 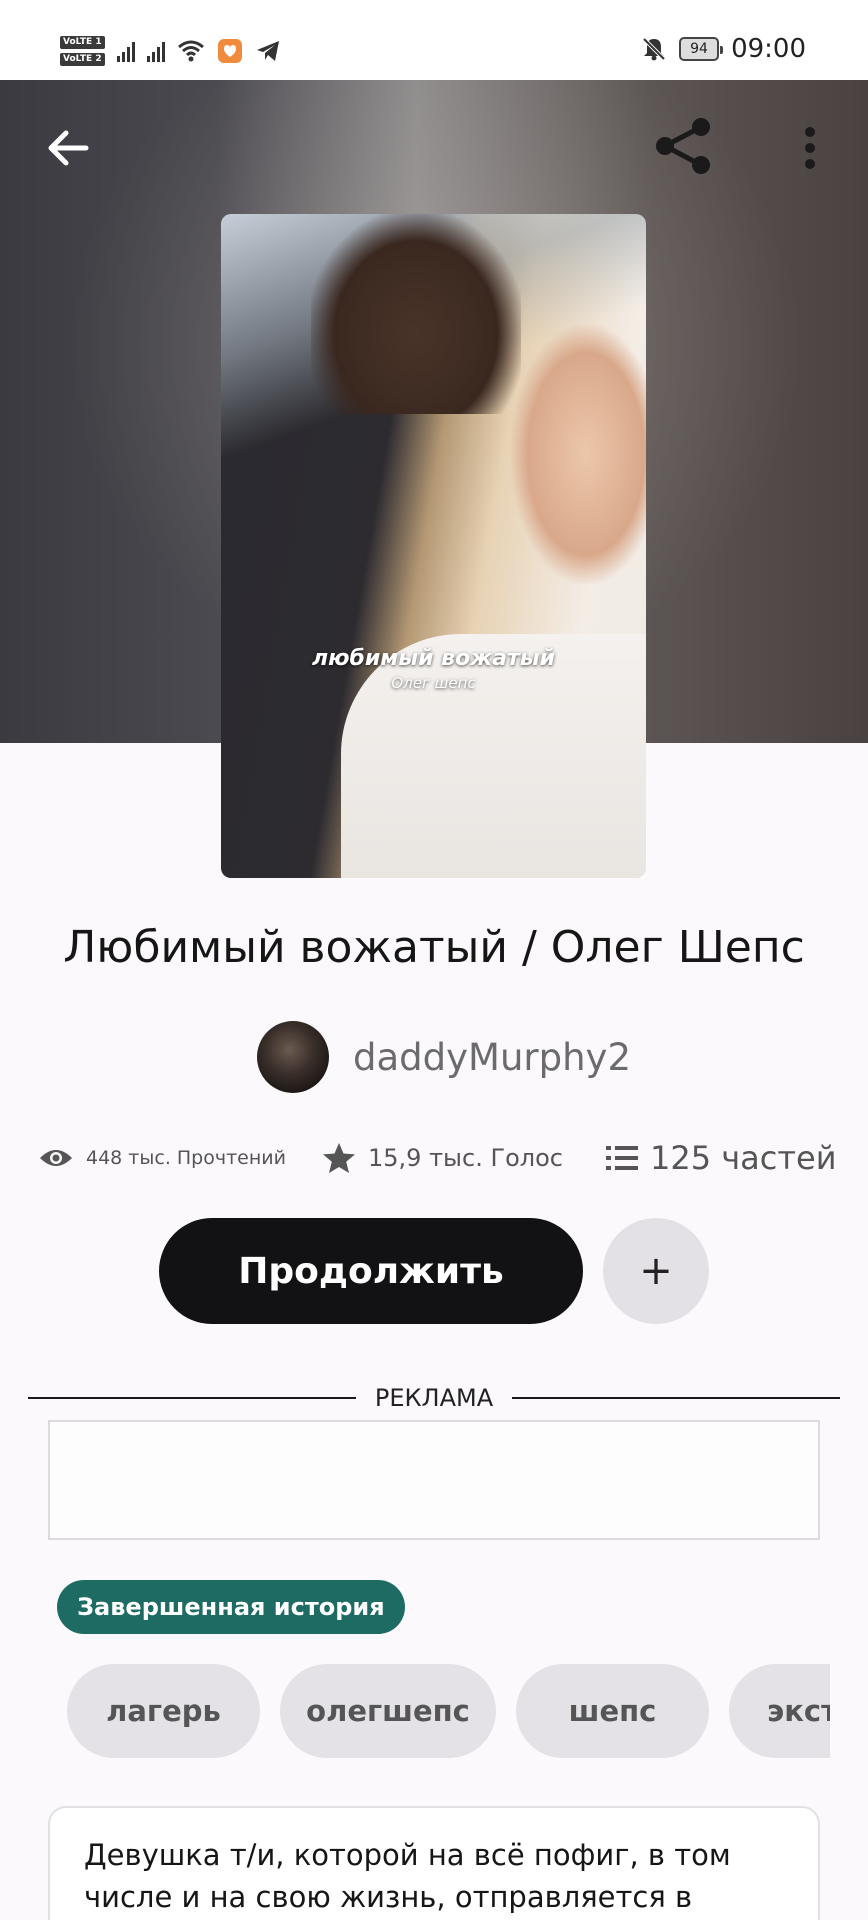 What do you see at coordinates (388, 1711) in the screenshot?
I see `tag-chip: олегшепс` at bounding box center [388, 1711].